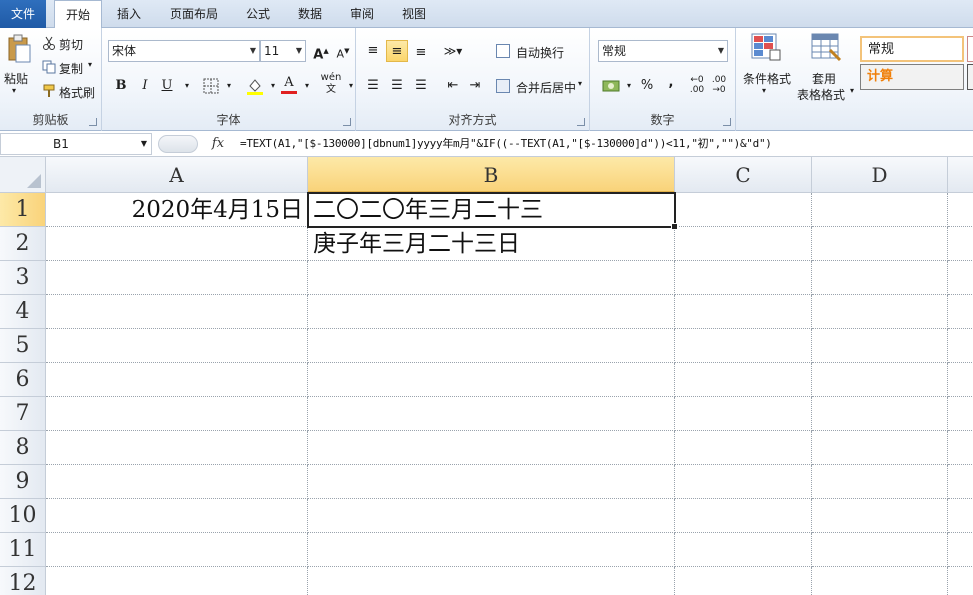 The width and height of the screenshot is (973, 595). Describe the element at coordinates (491, 414) in the screenshot. I see `cell-b7` at that location.